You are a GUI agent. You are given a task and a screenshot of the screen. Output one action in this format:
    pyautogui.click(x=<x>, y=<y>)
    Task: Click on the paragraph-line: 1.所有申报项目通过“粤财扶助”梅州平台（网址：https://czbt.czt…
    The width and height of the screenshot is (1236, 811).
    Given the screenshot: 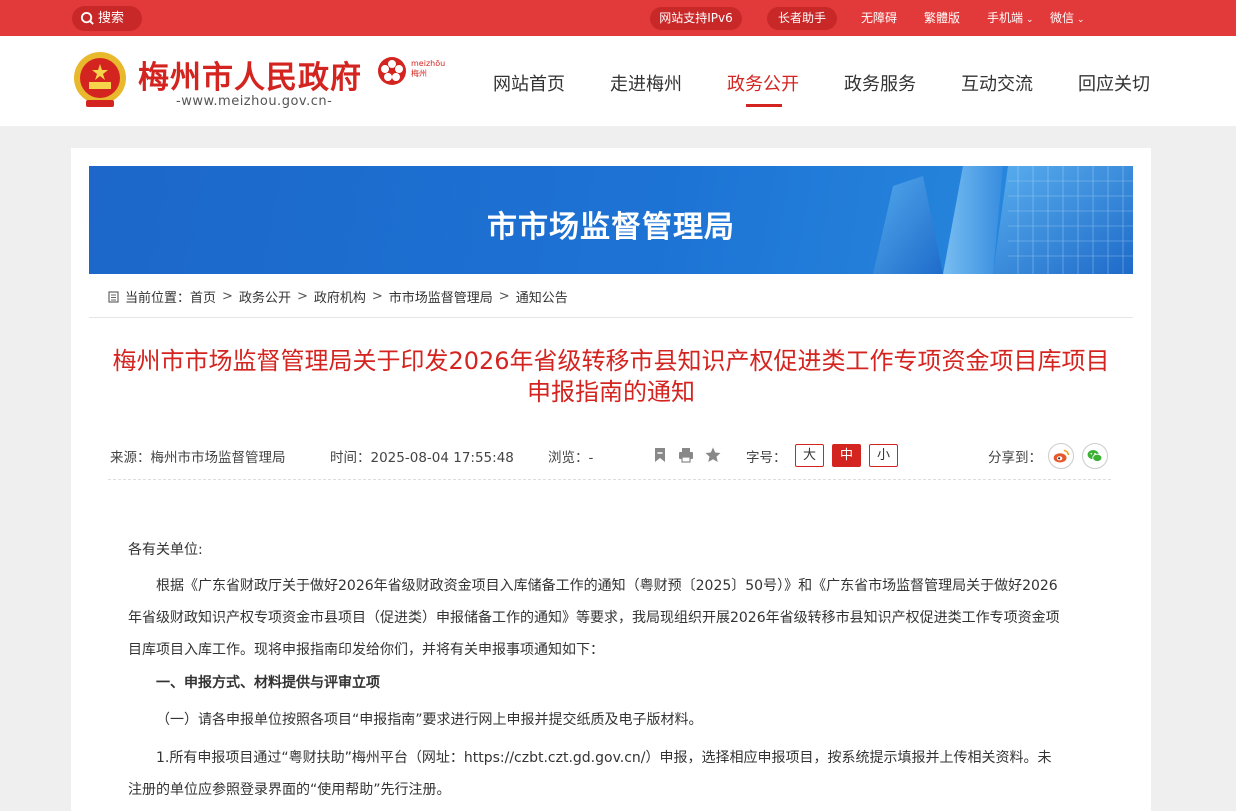 What is the action you would take?
    pyautogui.click(x=604, y=758)
    